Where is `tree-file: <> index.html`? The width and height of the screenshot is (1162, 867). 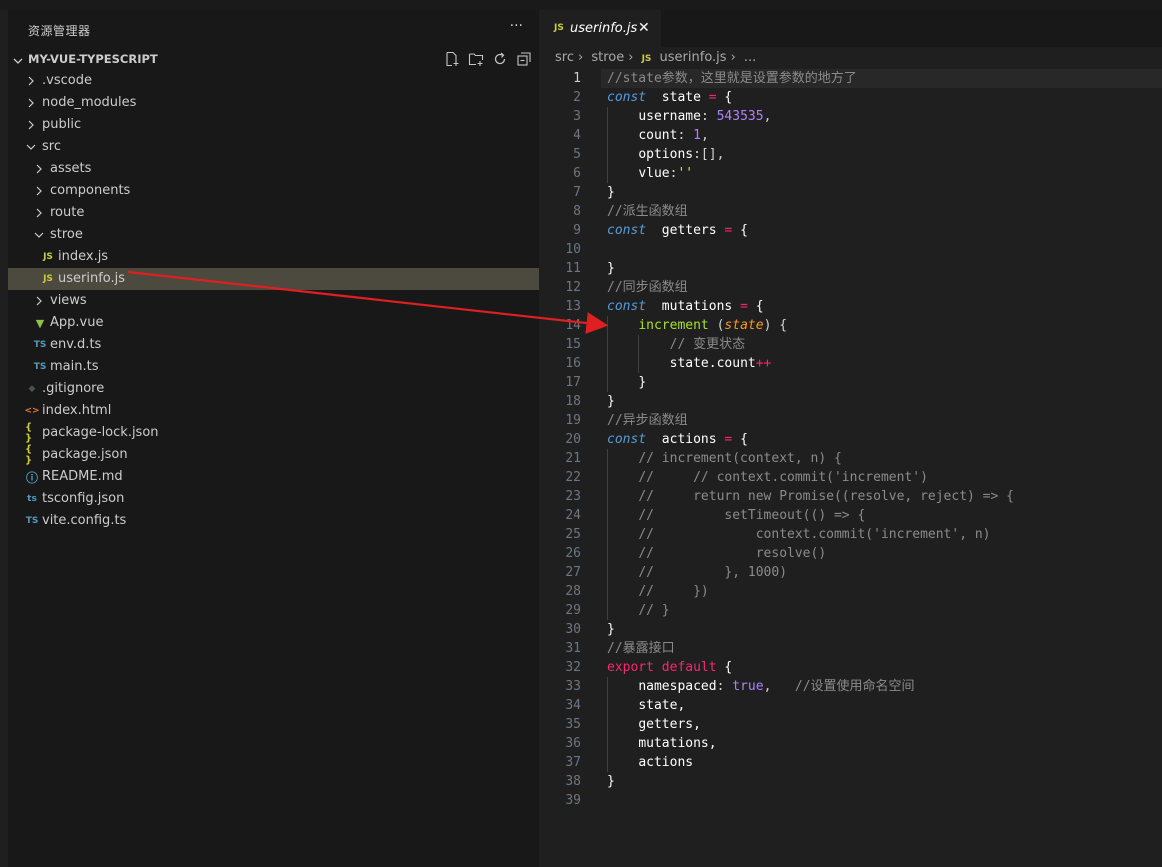 tree-file: <> index.html is located at coordinates (273, 411).